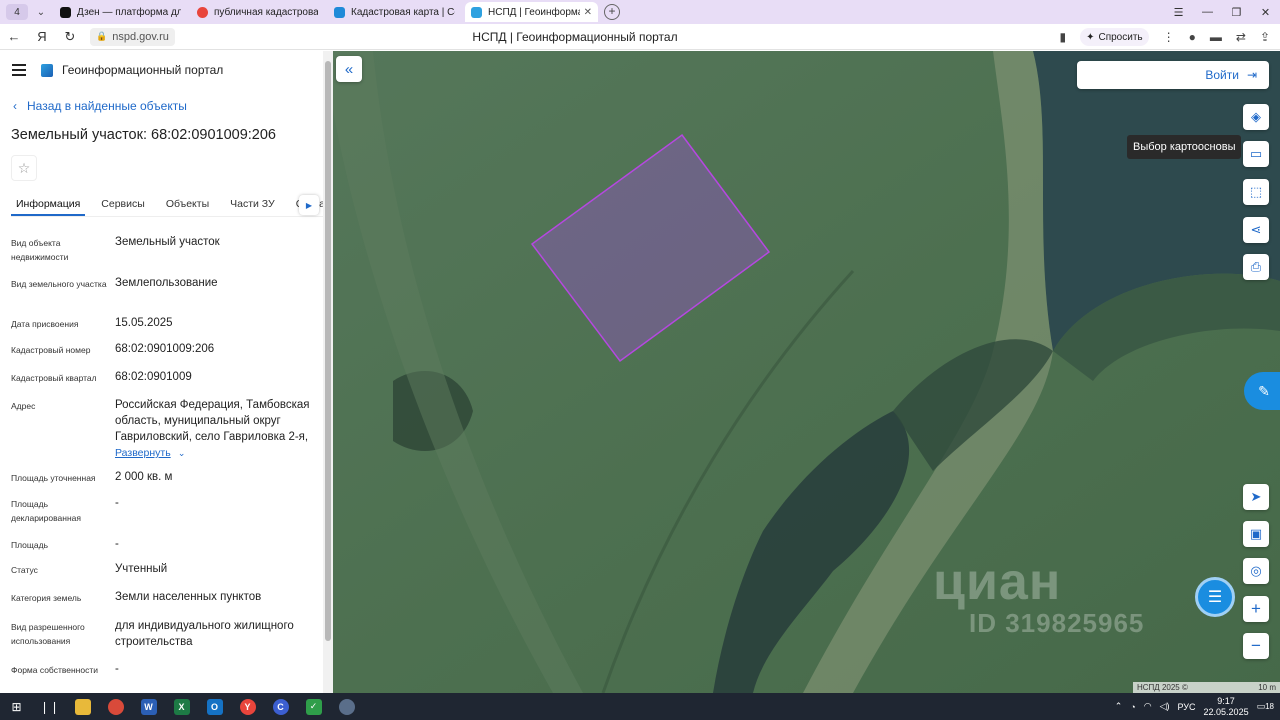  What do you see at coordinates (53, 478) in the screenshot?
I see `field-label: Площадь уточненная` at bounding box center [53, 478].